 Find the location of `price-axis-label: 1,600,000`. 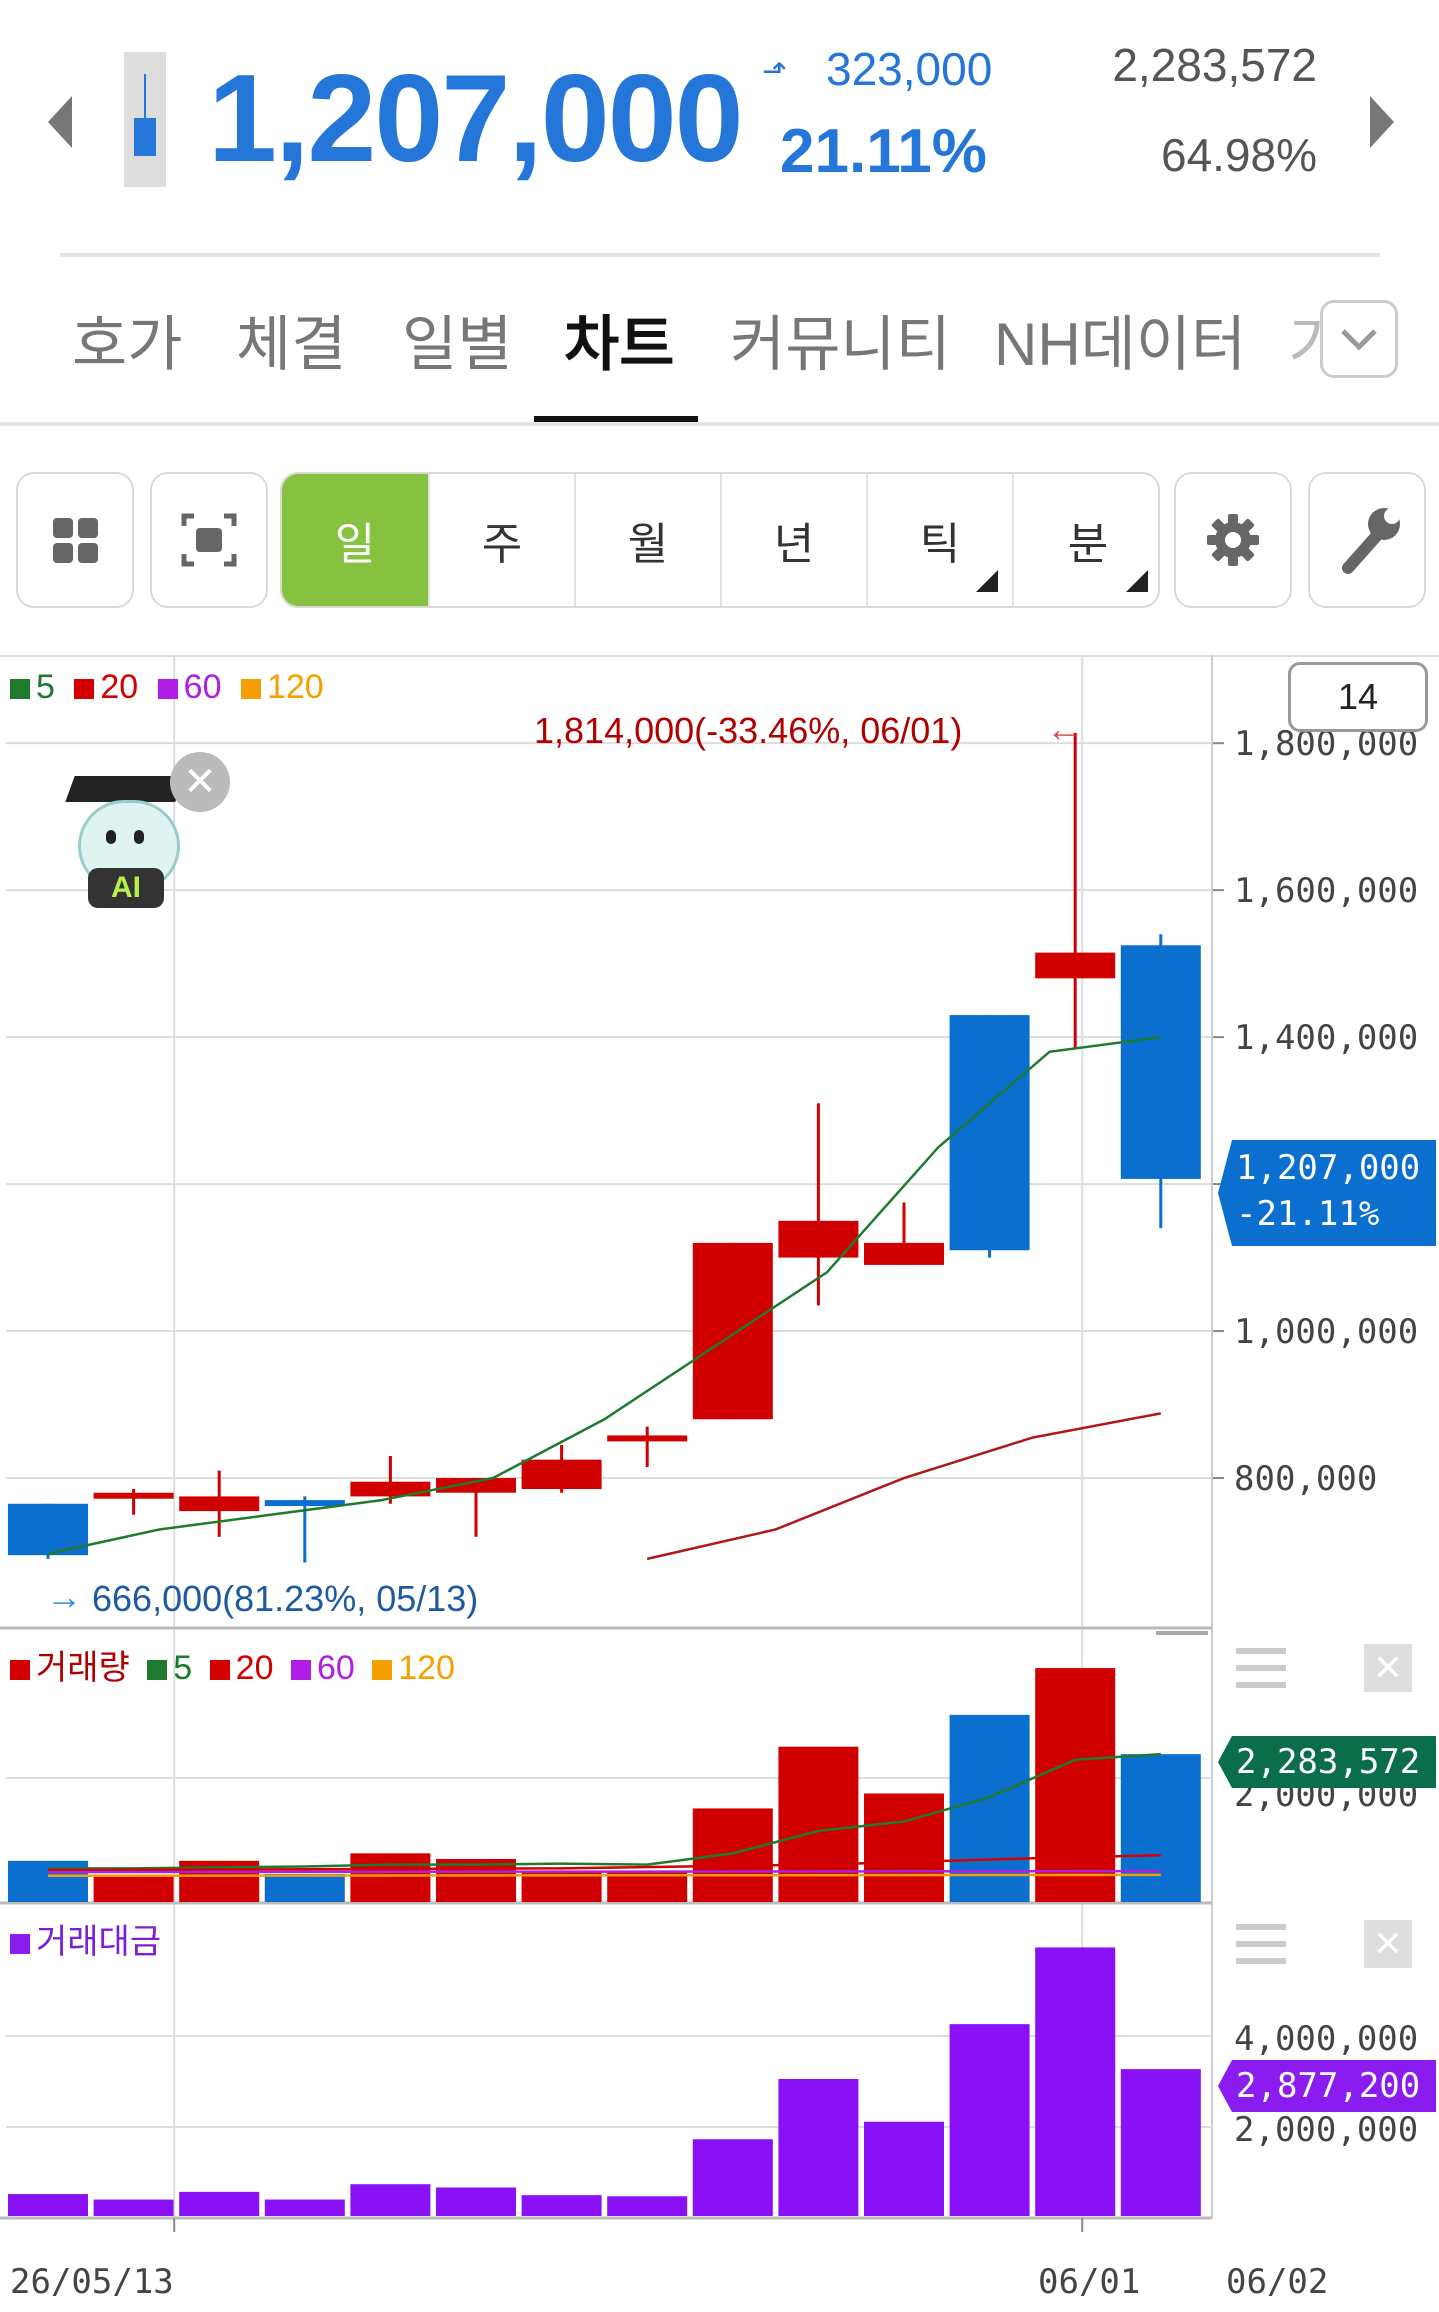

price-axis-label: 1,600,000 is located at coordinates (1326, 891).